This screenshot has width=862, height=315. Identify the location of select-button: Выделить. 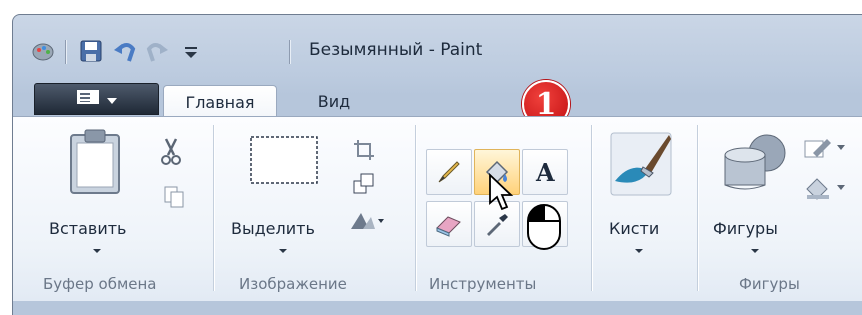
(273, 228).